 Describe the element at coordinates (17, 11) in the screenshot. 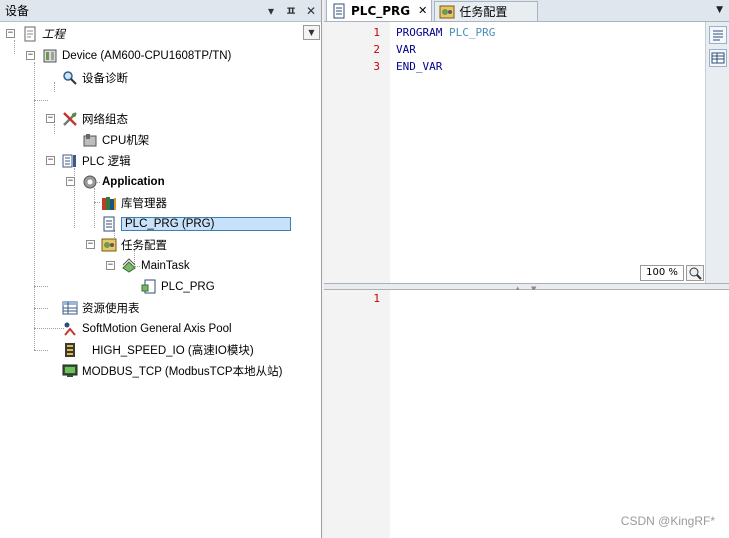

I see `device-panel-title: 设备` at that location.